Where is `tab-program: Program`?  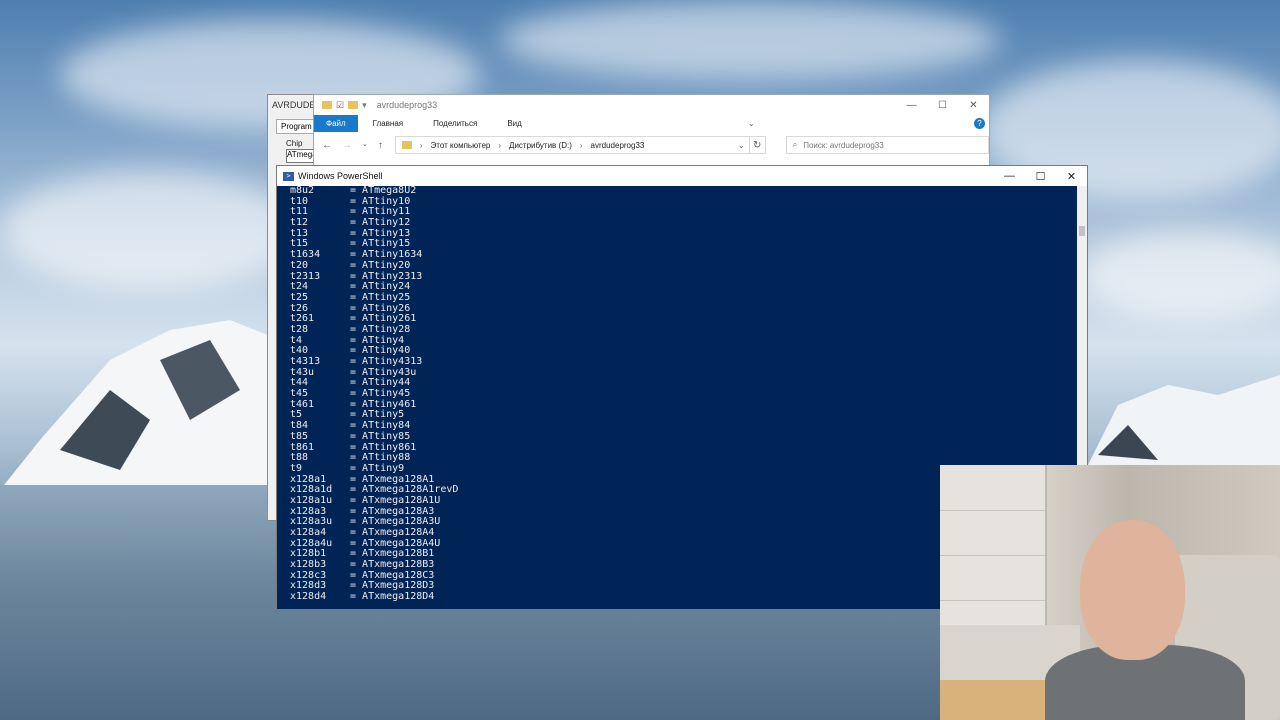
tab-program: Program is located at coordinates (296, 126).